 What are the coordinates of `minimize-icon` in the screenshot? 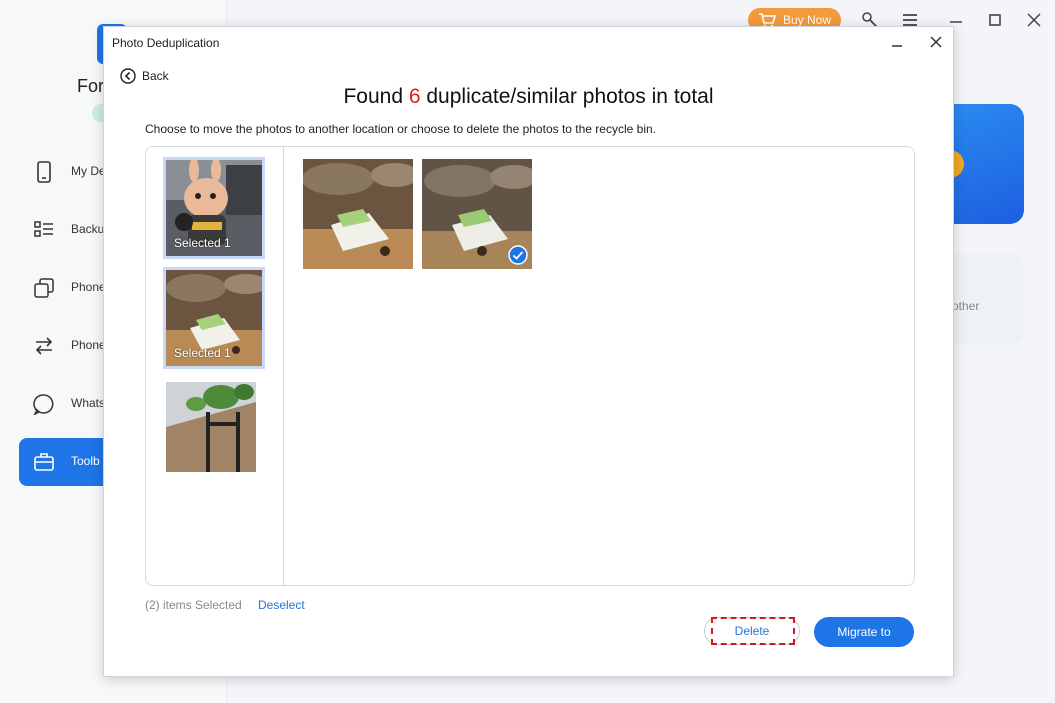 It's located at (897, 43).